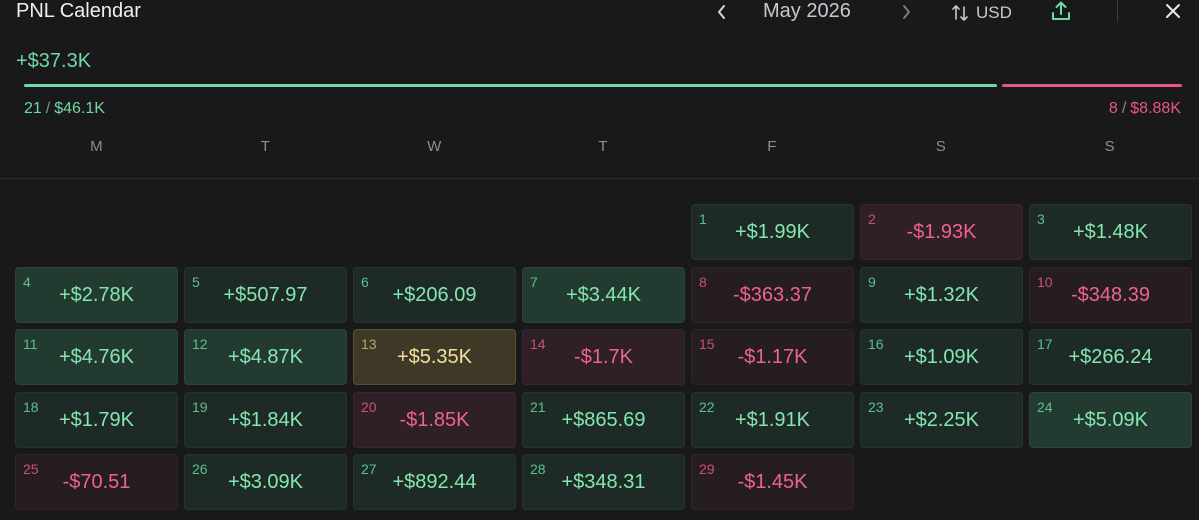 The height and width of the screenshot is (520, 1199). I want to click on calendar-day-cell: 15 -$1.17K, so click(772, 357).